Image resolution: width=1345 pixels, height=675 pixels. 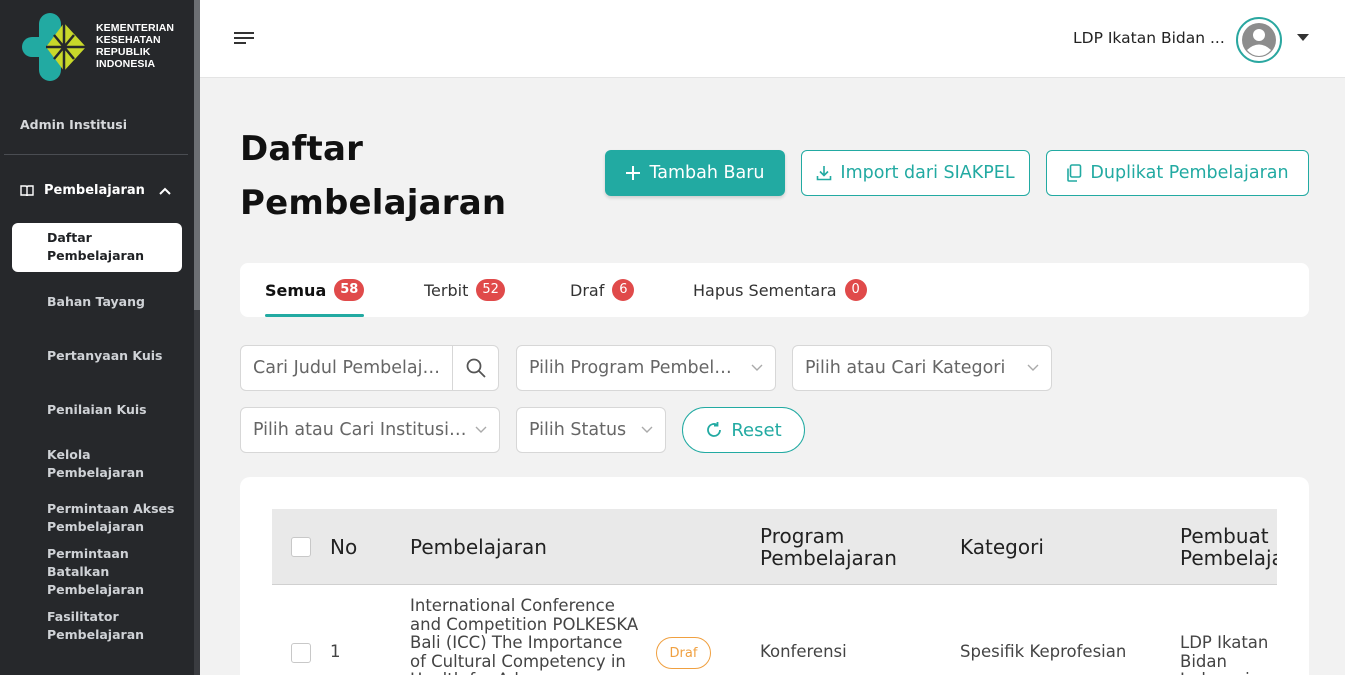 What do you see at coordinates (1043, 651) in the screenshot?
I see `row-category: Spesifik Keprofesian` at bounding box center [1043, 651].